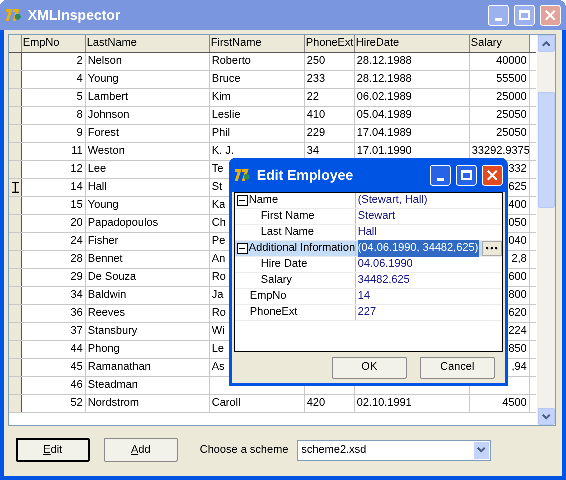 The height and width of the screenshot is (480, 566). Describe the element at coordinates (104, 133) in the screenshot. I see `table-cell: Forest` at that location.